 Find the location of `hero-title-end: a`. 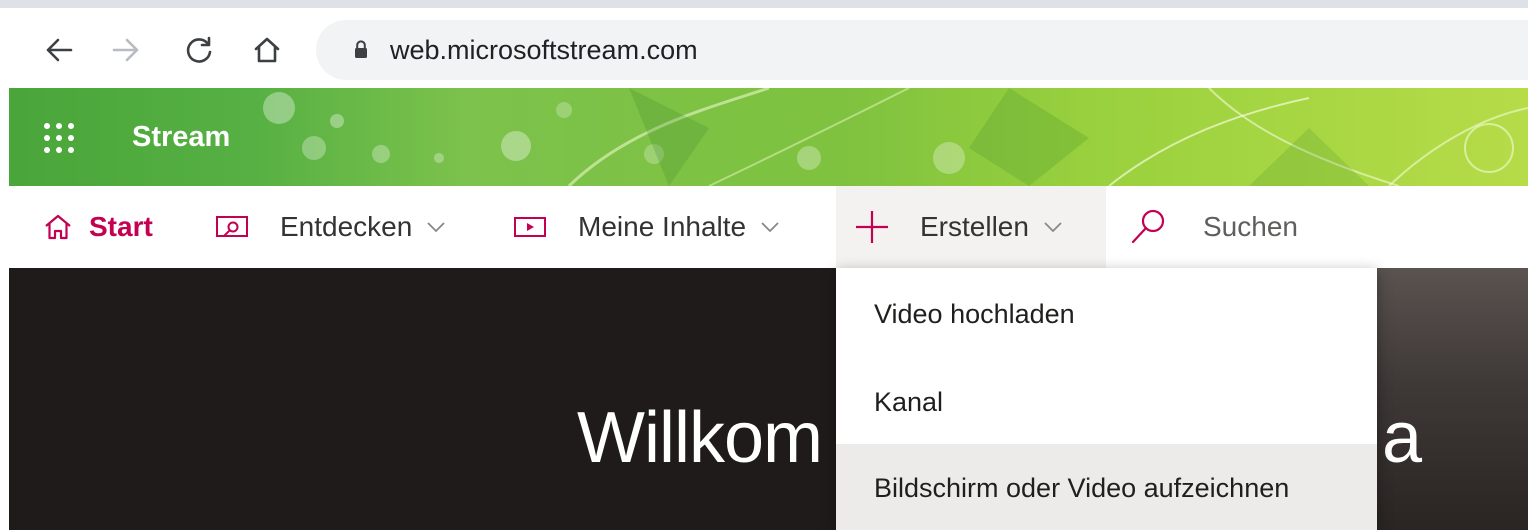

hero-title-end: a is located at coordinates (1401, 438).